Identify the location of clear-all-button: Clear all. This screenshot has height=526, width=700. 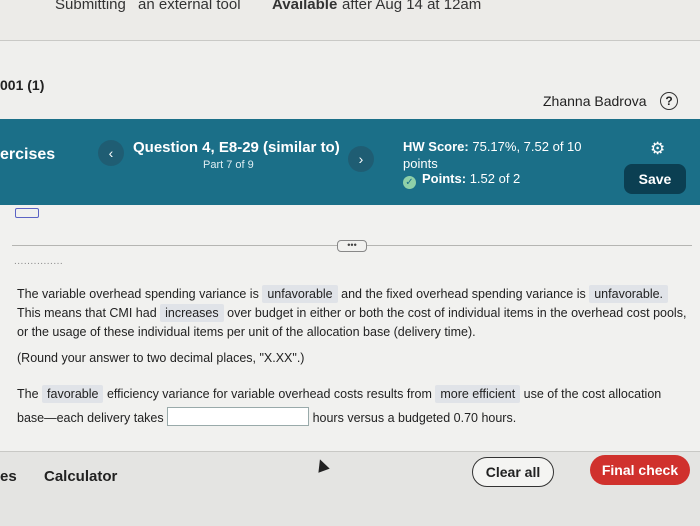
(513, 472).